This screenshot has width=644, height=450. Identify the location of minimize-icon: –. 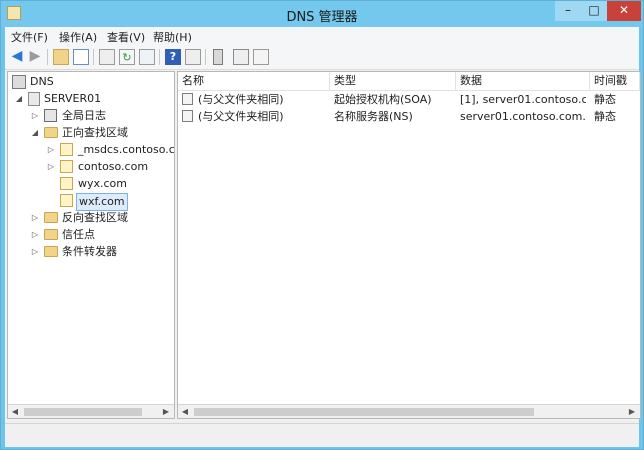
(568, 10).